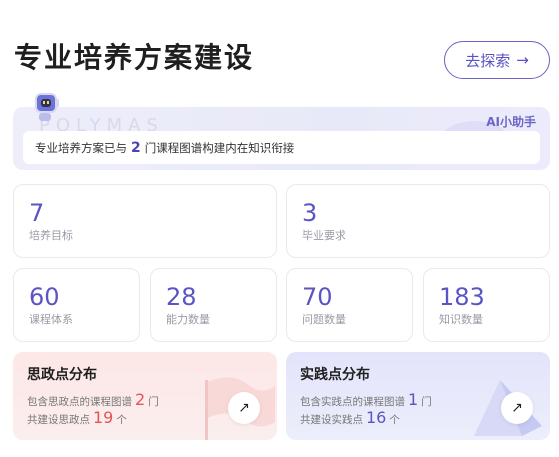 The image size is (559, 457). Describe the element at coordinates (426, 402) in the screenshot. I see `practice-course-unit: 门` at that location.